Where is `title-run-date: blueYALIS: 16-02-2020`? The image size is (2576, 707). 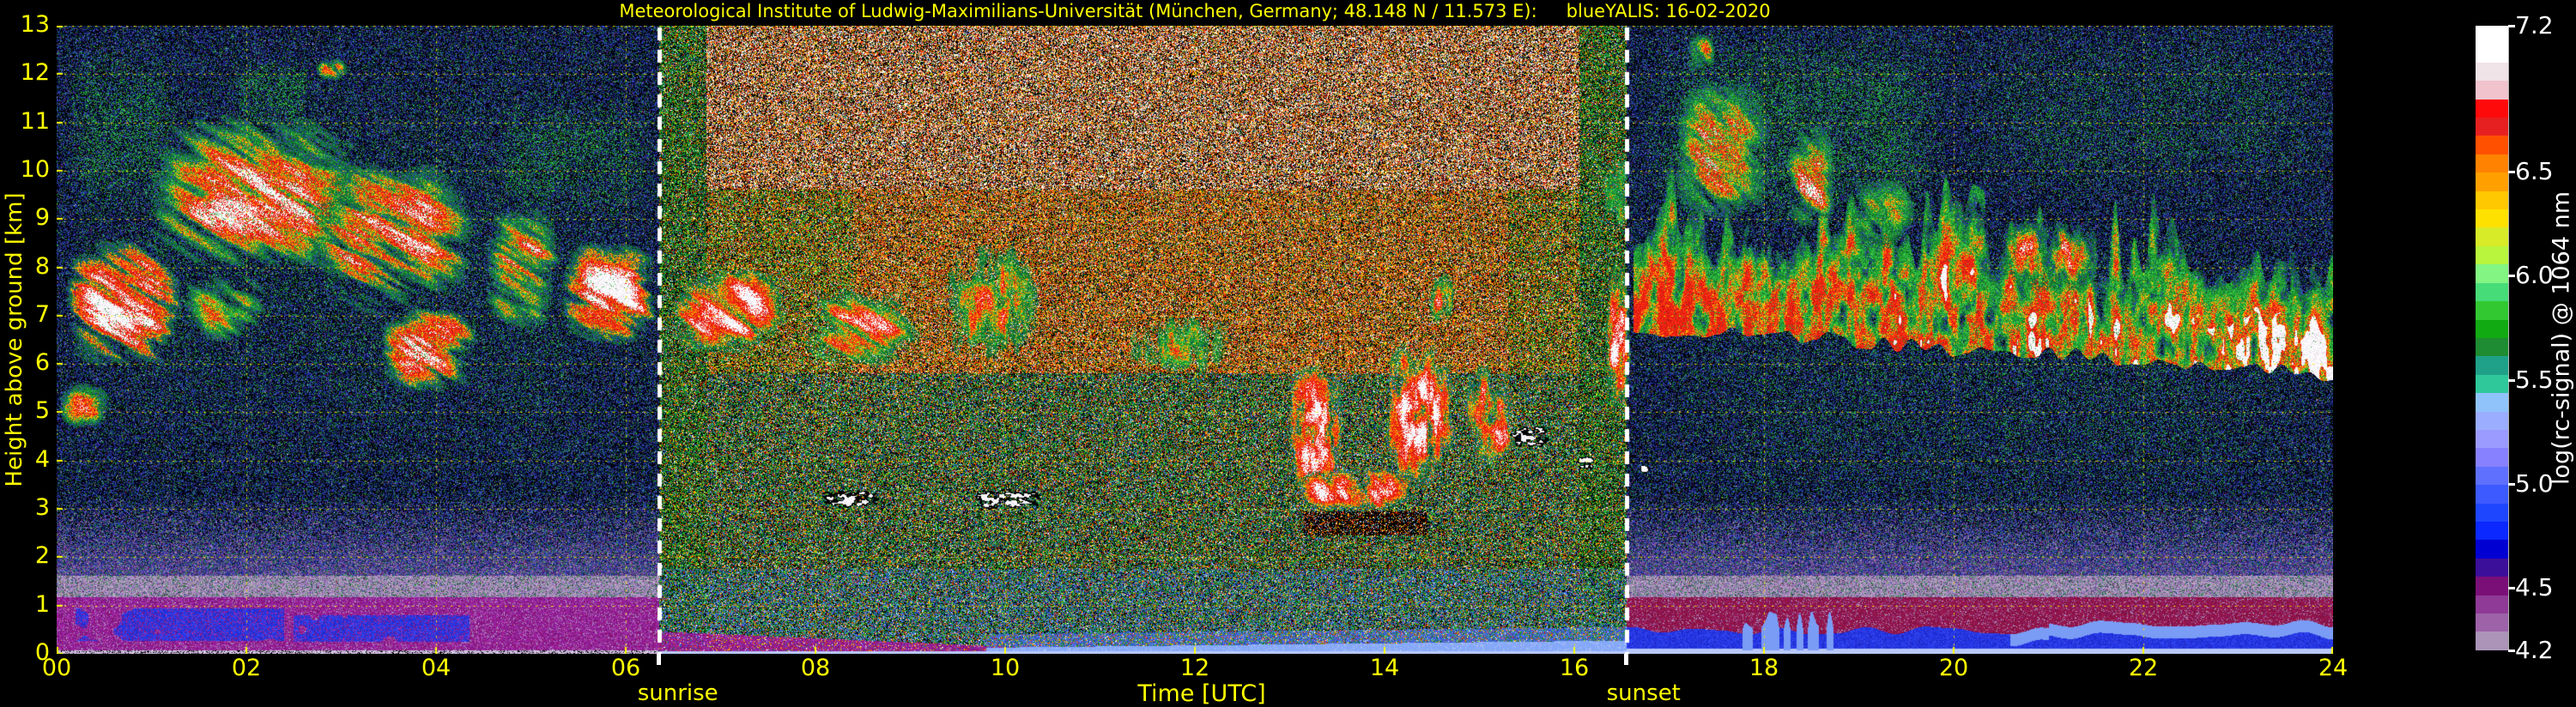 title-run-date: blueYALIS: 16-02-2020 is located at coordinates (1668, 11).